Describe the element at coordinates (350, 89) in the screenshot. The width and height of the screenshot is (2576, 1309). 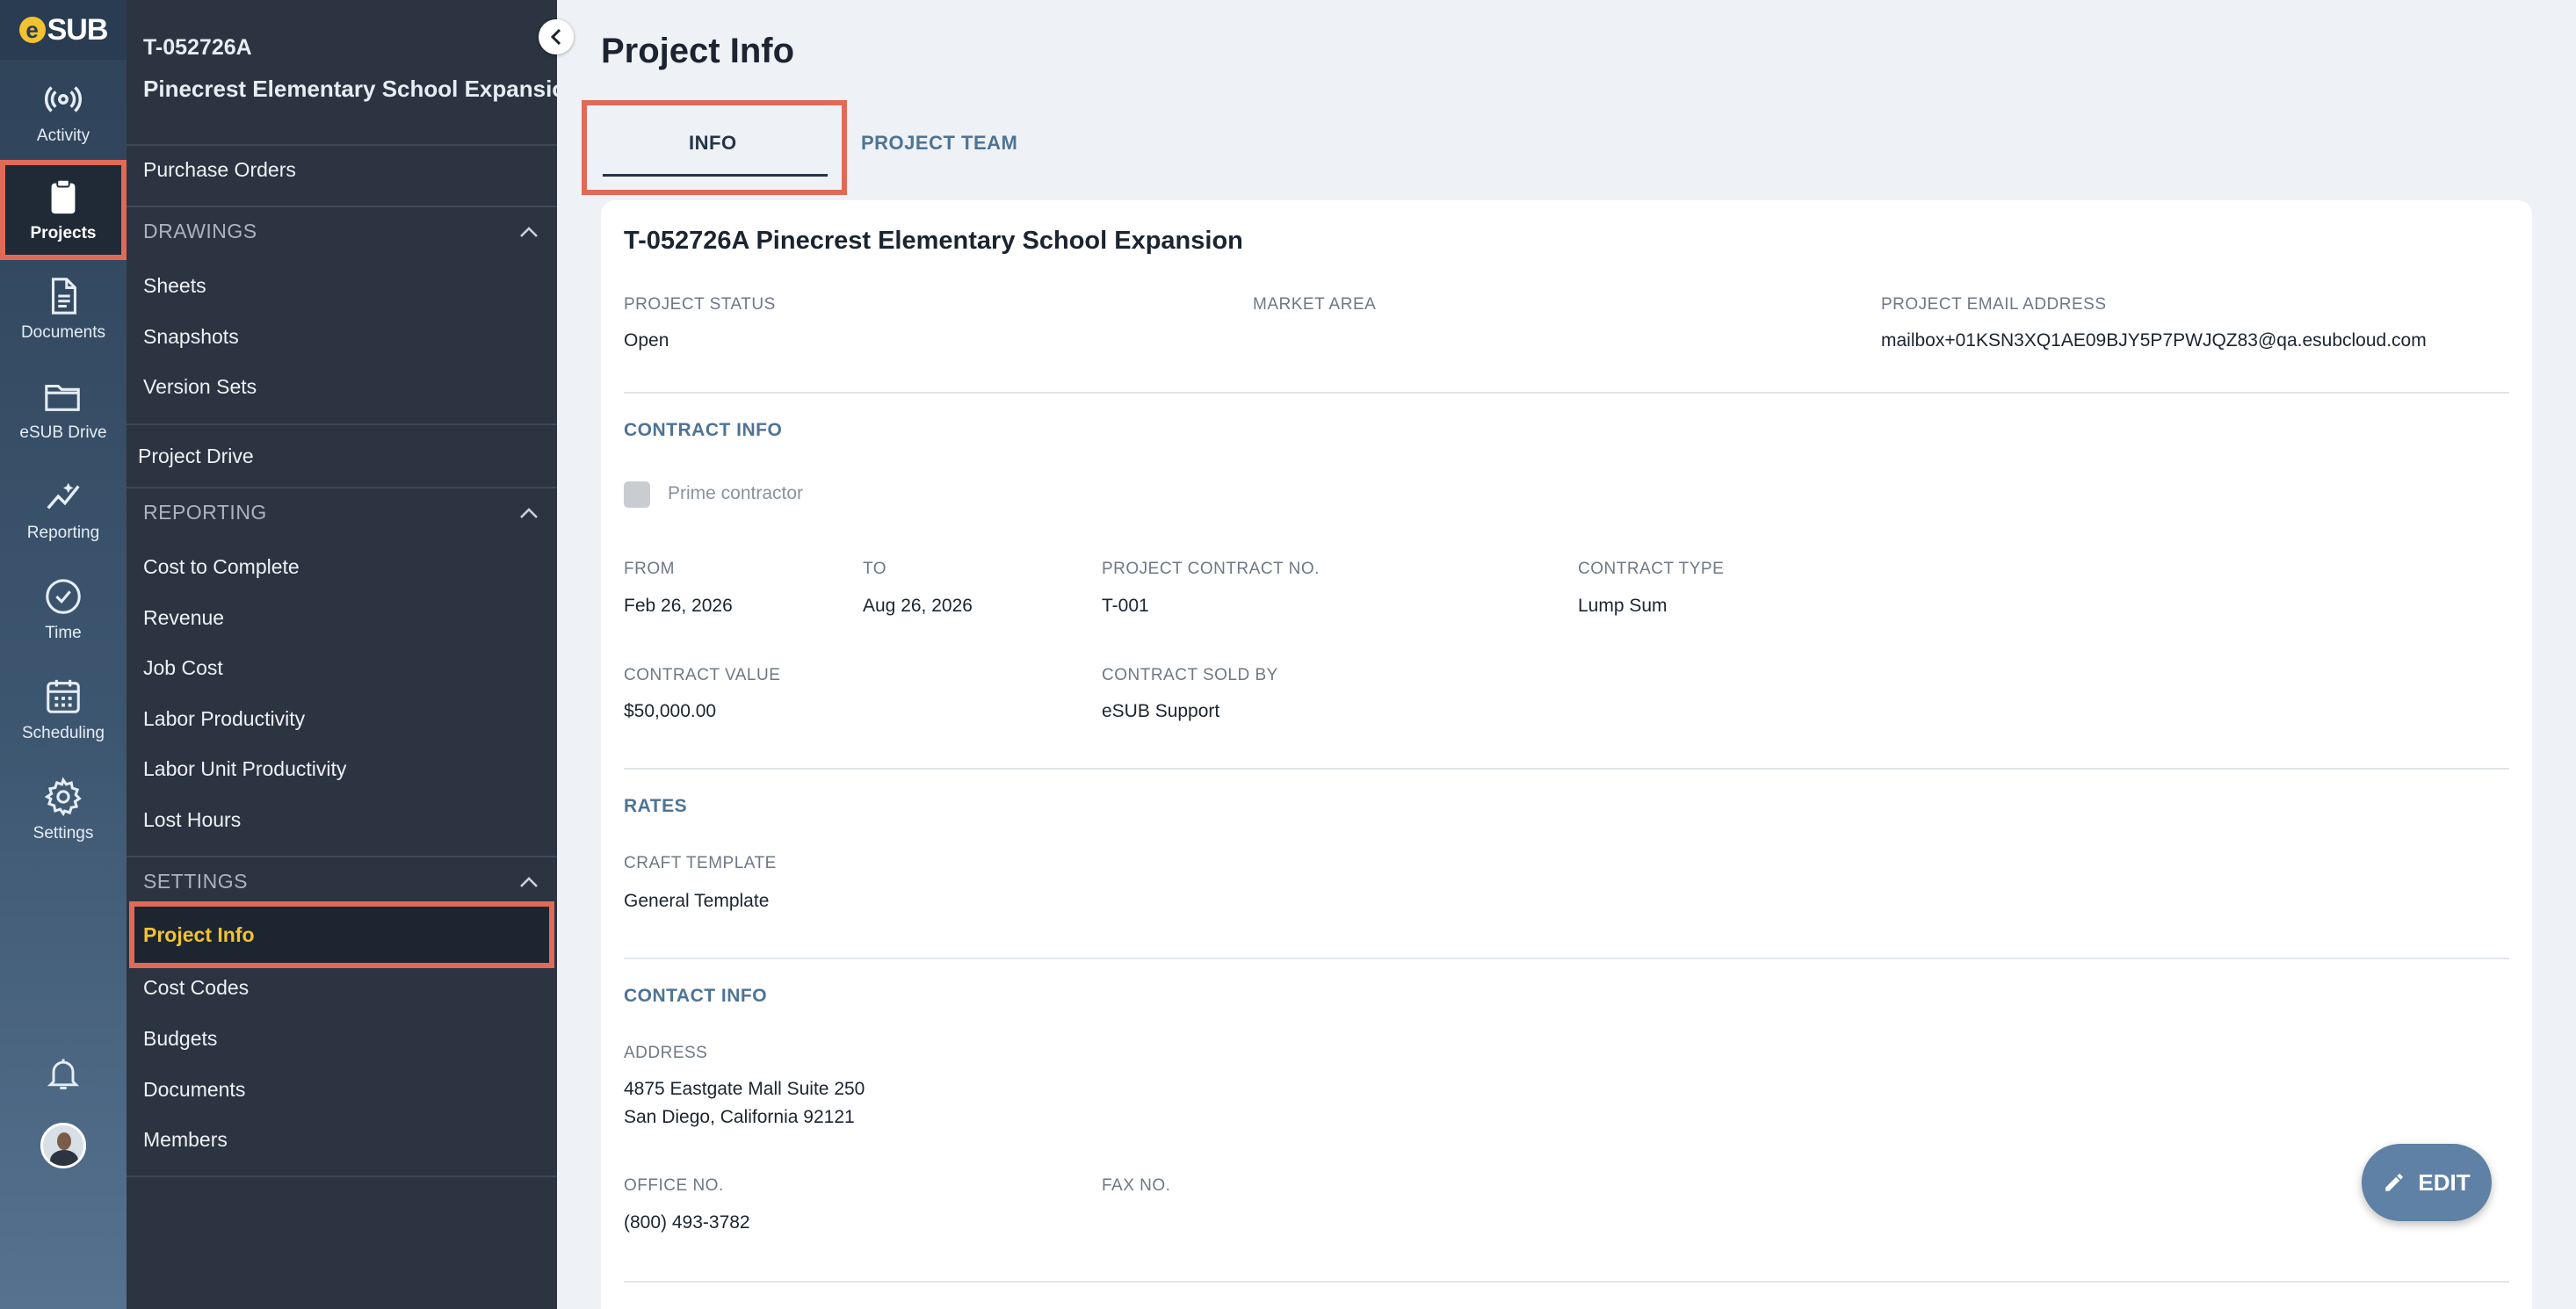
I see `nav-project-name: Pinecrest Elementary School Expansion` at that location.